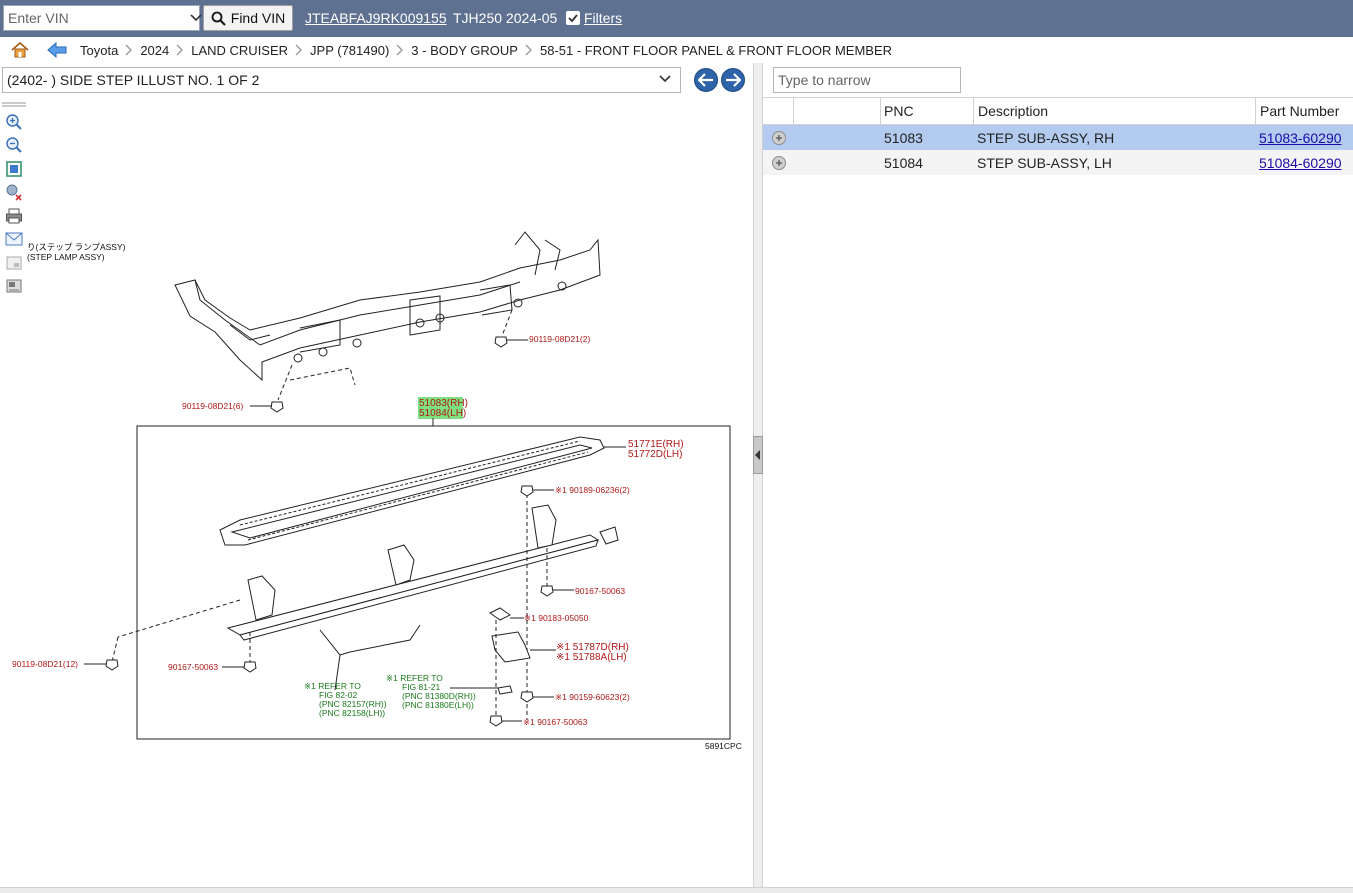 This screenshot has height=893, width=1353. Describe the element at coordinates (733, 80) in the screenshot. I see `next-circle-icon` at that location.